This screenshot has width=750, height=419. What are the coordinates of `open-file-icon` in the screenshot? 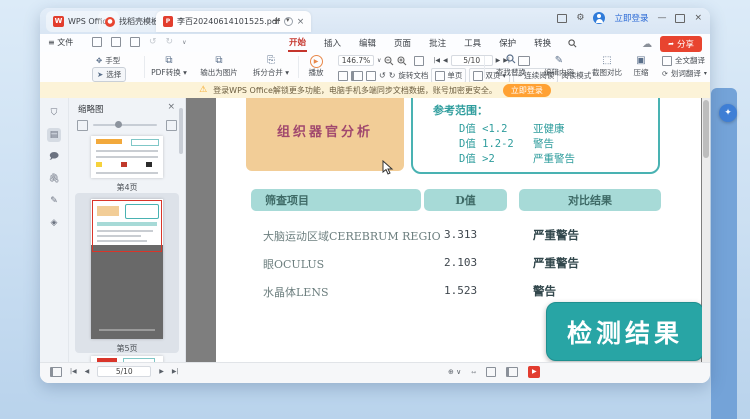 It's located at (97, 42).